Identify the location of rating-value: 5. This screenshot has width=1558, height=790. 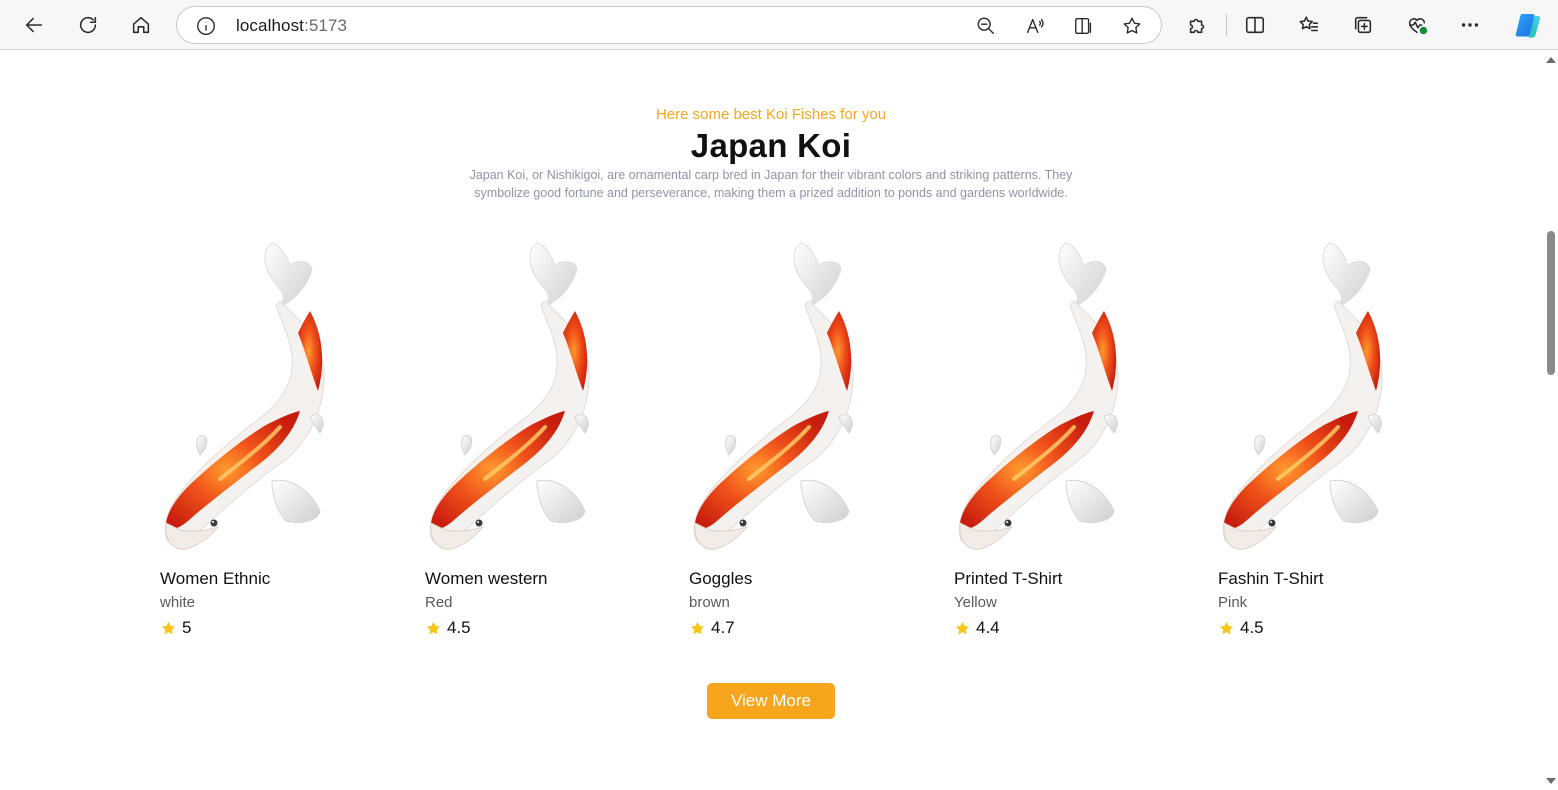
(187, 627).